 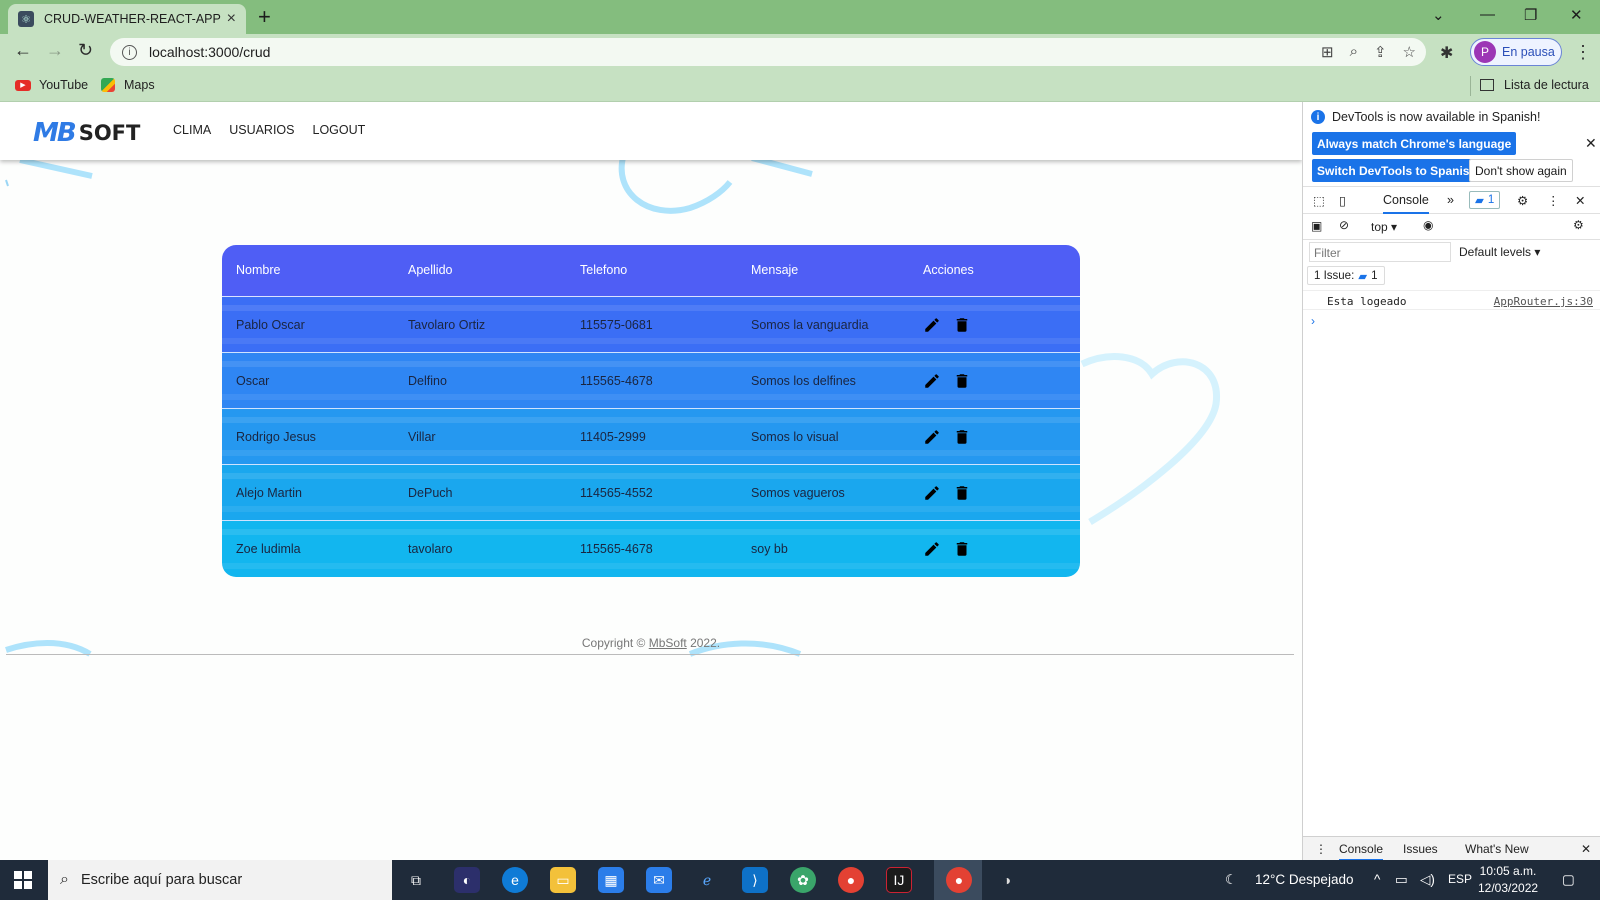 I want to click on eclipse-icon: ◐, so click(x=467, y=880).